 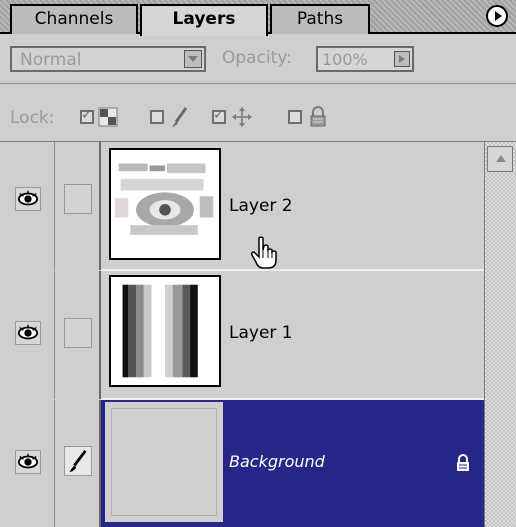 What do you see at coordinates (261, 206) in the screenshot?
I see `layer-name: Layer 2` at bounding box center [261, 206].